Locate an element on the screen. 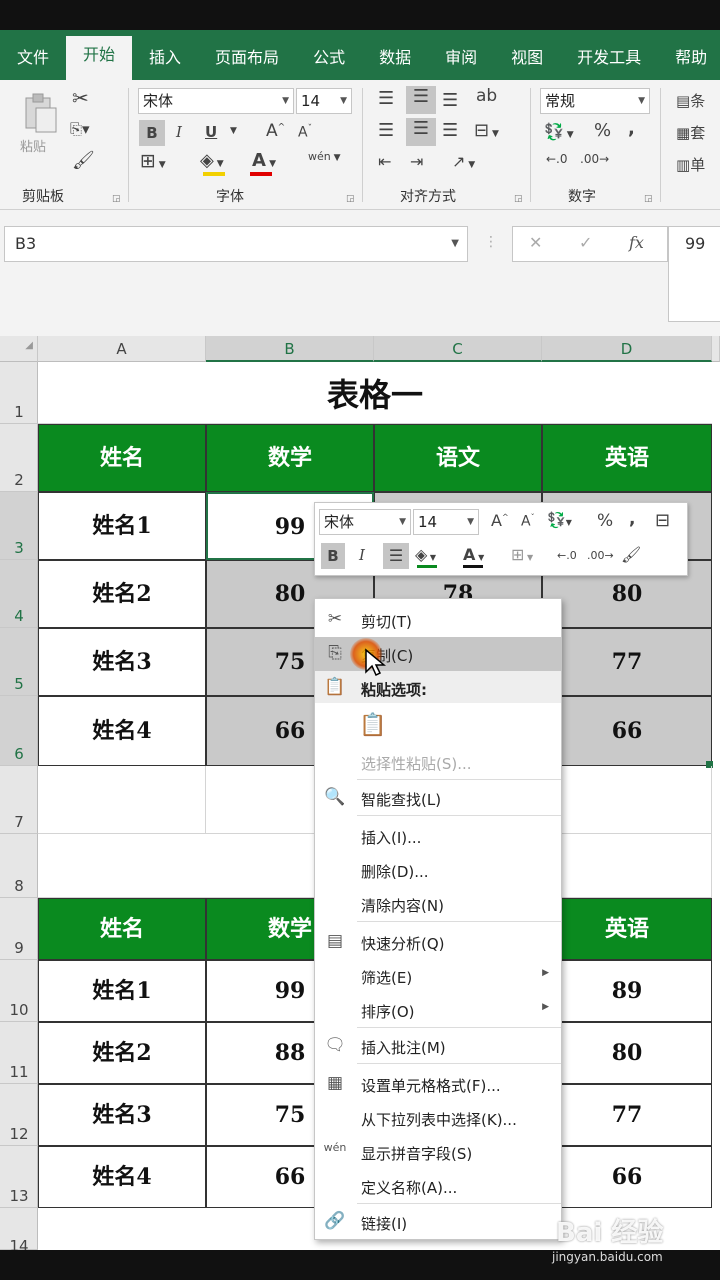  number-launcher-icon: ◲ is located at coordinates (648, 199).